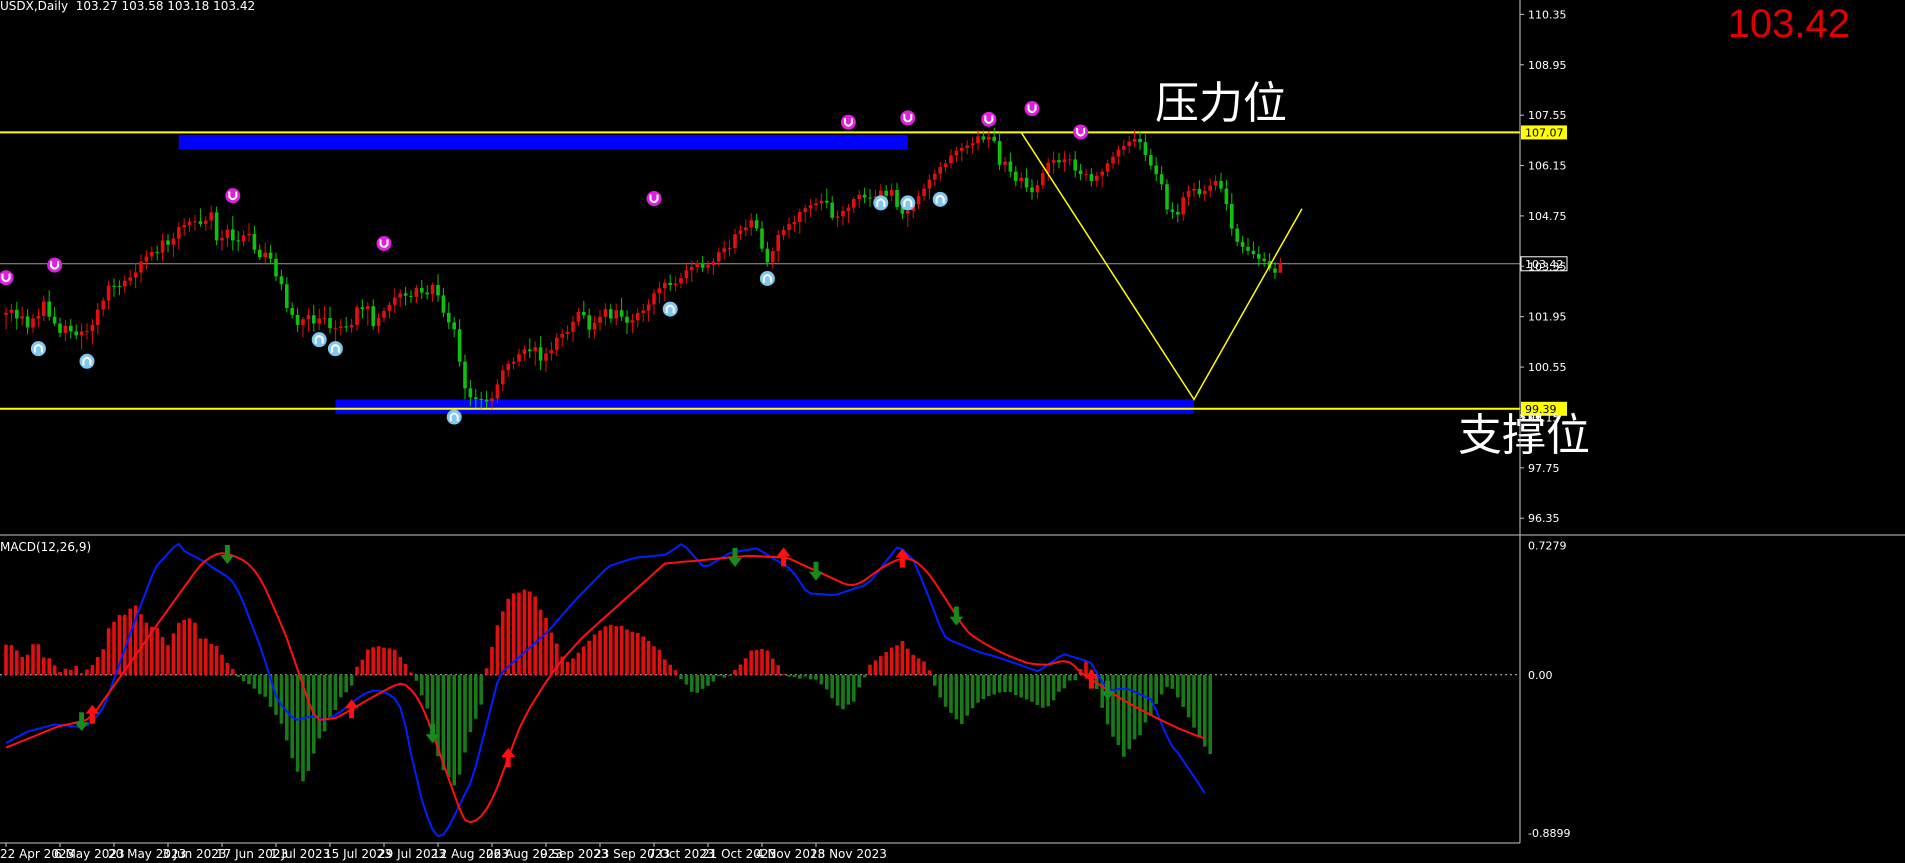  I want to click on y-tick-label: 110.35, so click(1547, 14).